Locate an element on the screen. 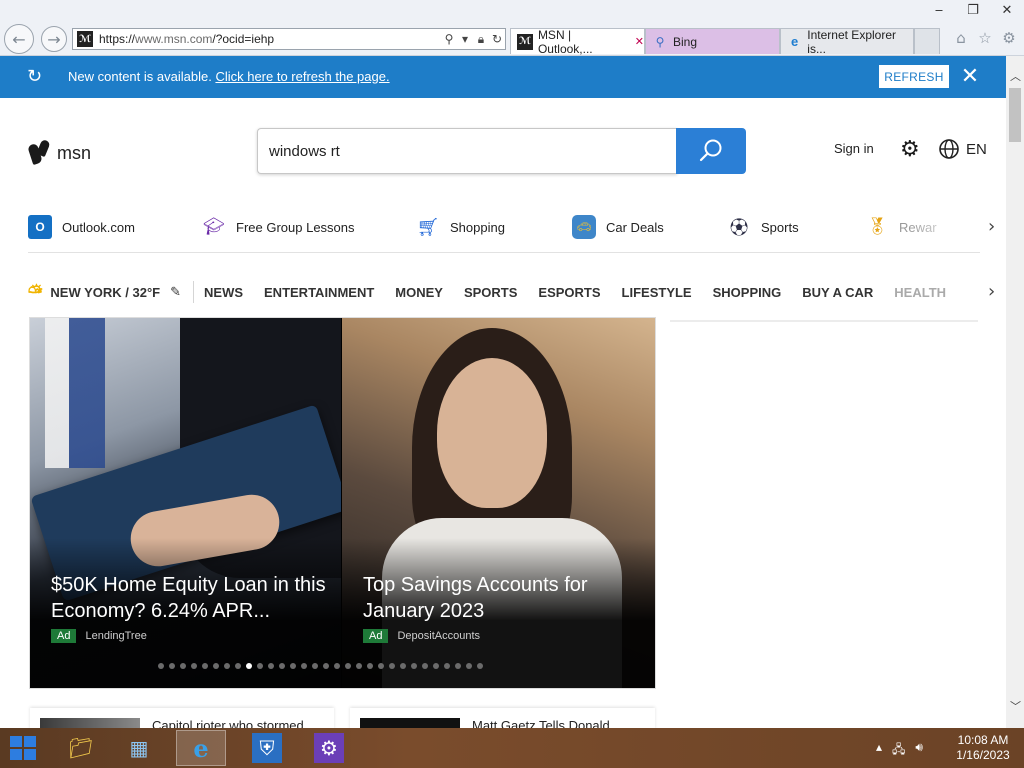 The height and width of the screenshot is (768, 1024). url-text: https://www.msn.com/?ocid=iehp is located at coordinates (270, 39).